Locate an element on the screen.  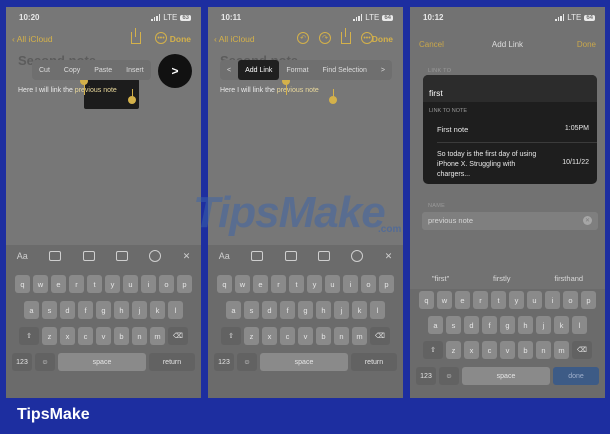
key: s is located at coordinates (49, 310).